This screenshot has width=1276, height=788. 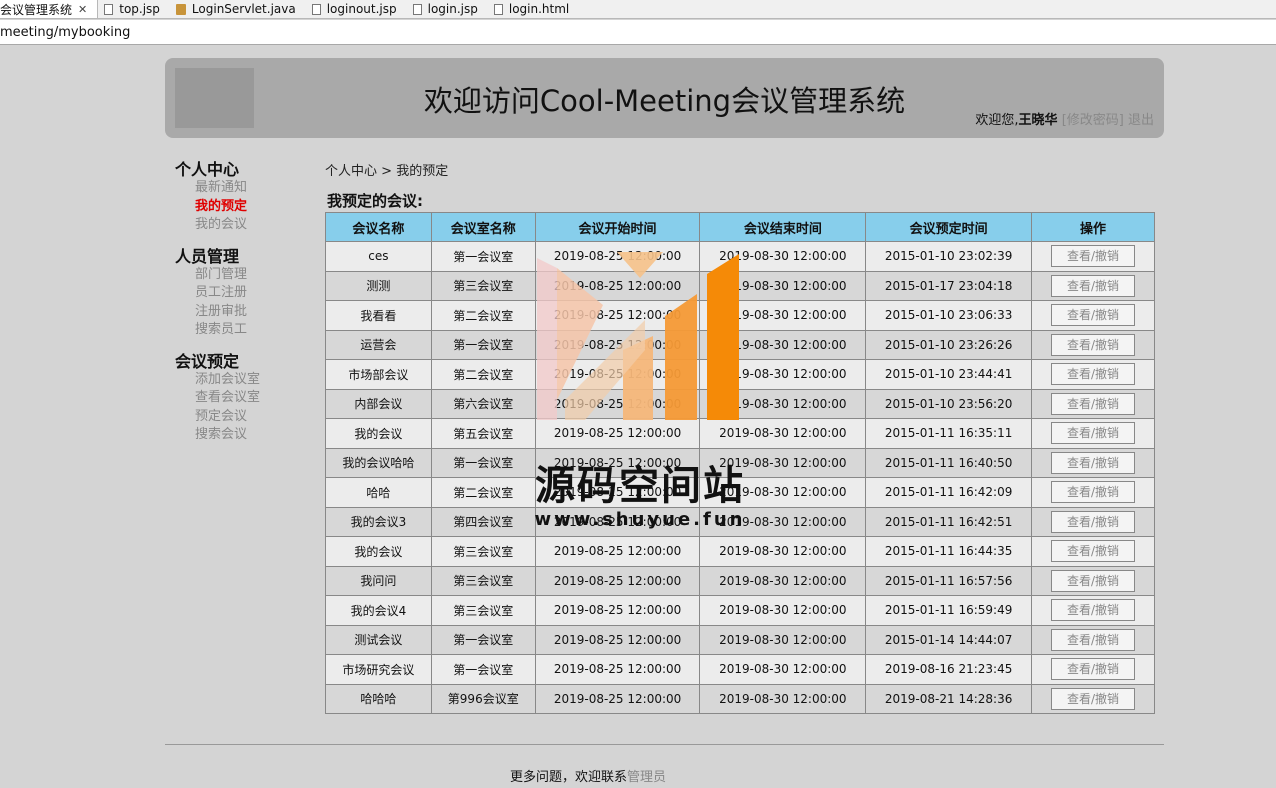 I want to click on editor-tab: login.html, so click(x=533, y=9).